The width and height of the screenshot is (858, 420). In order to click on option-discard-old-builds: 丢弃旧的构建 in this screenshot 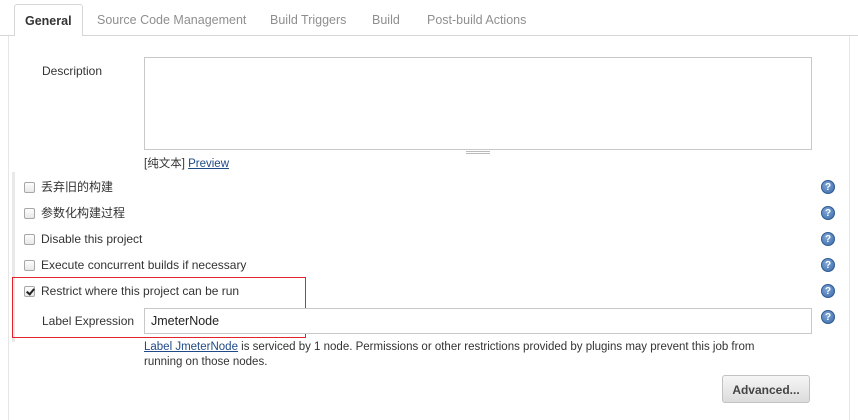, I will do `click(68, 187)`.